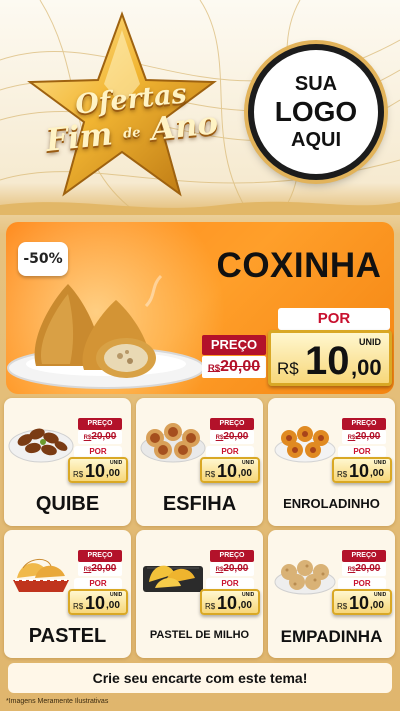  I want to click on product-card-esfiha: PREÇO R$20,00 POR R$ 10 ,00 UNID ESFIHA, so click(199, 462).